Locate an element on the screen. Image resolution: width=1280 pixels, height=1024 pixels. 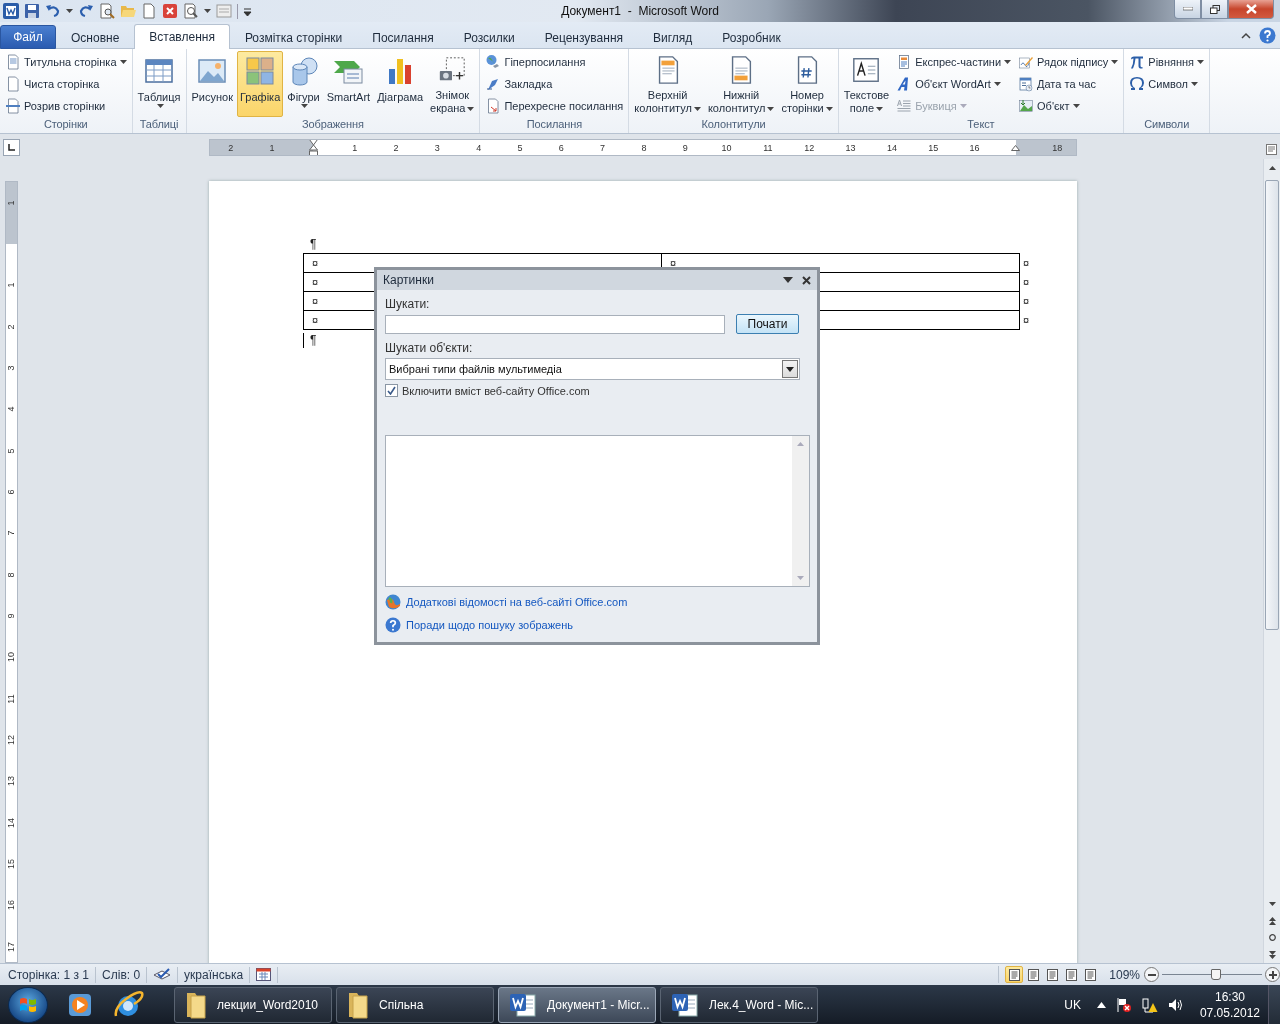
new-document-icon is located at coordinates (149, 11).